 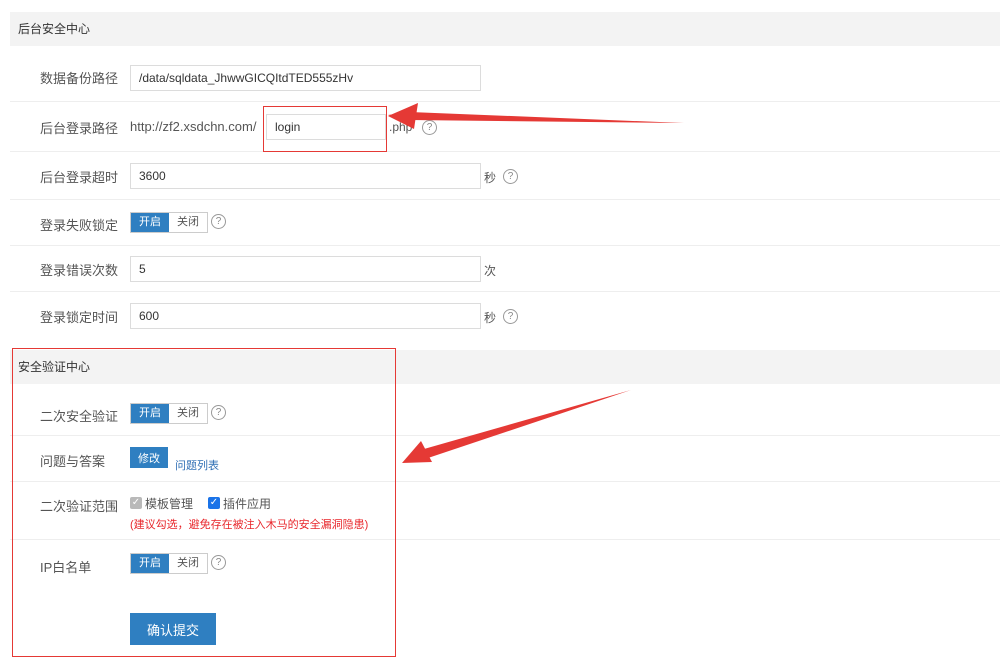 I want to click on arrow-head-login-path-icon, so click(x=403, y=116).